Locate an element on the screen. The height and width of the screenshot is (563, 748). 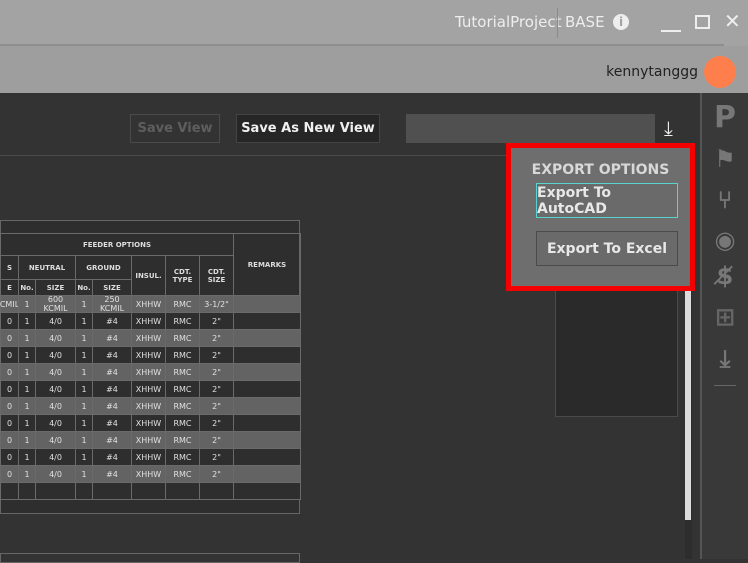
column-group: NEUTRAL is located at coordinates (47, 267).